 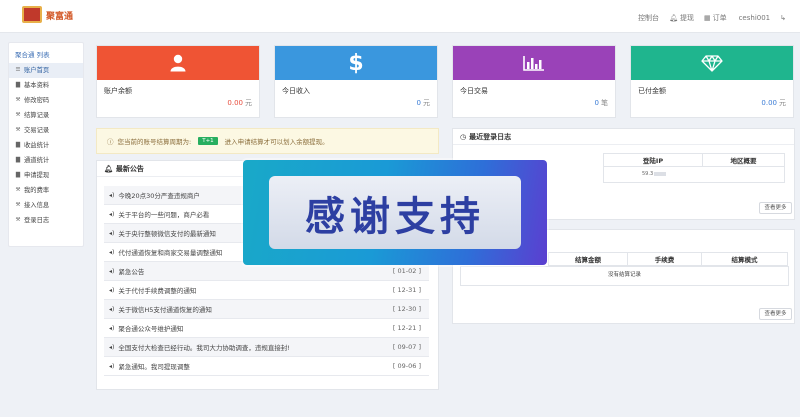 I want to click on sidebar-item-login-log: ⚒ 登录日志, so click(x=46, y=220).